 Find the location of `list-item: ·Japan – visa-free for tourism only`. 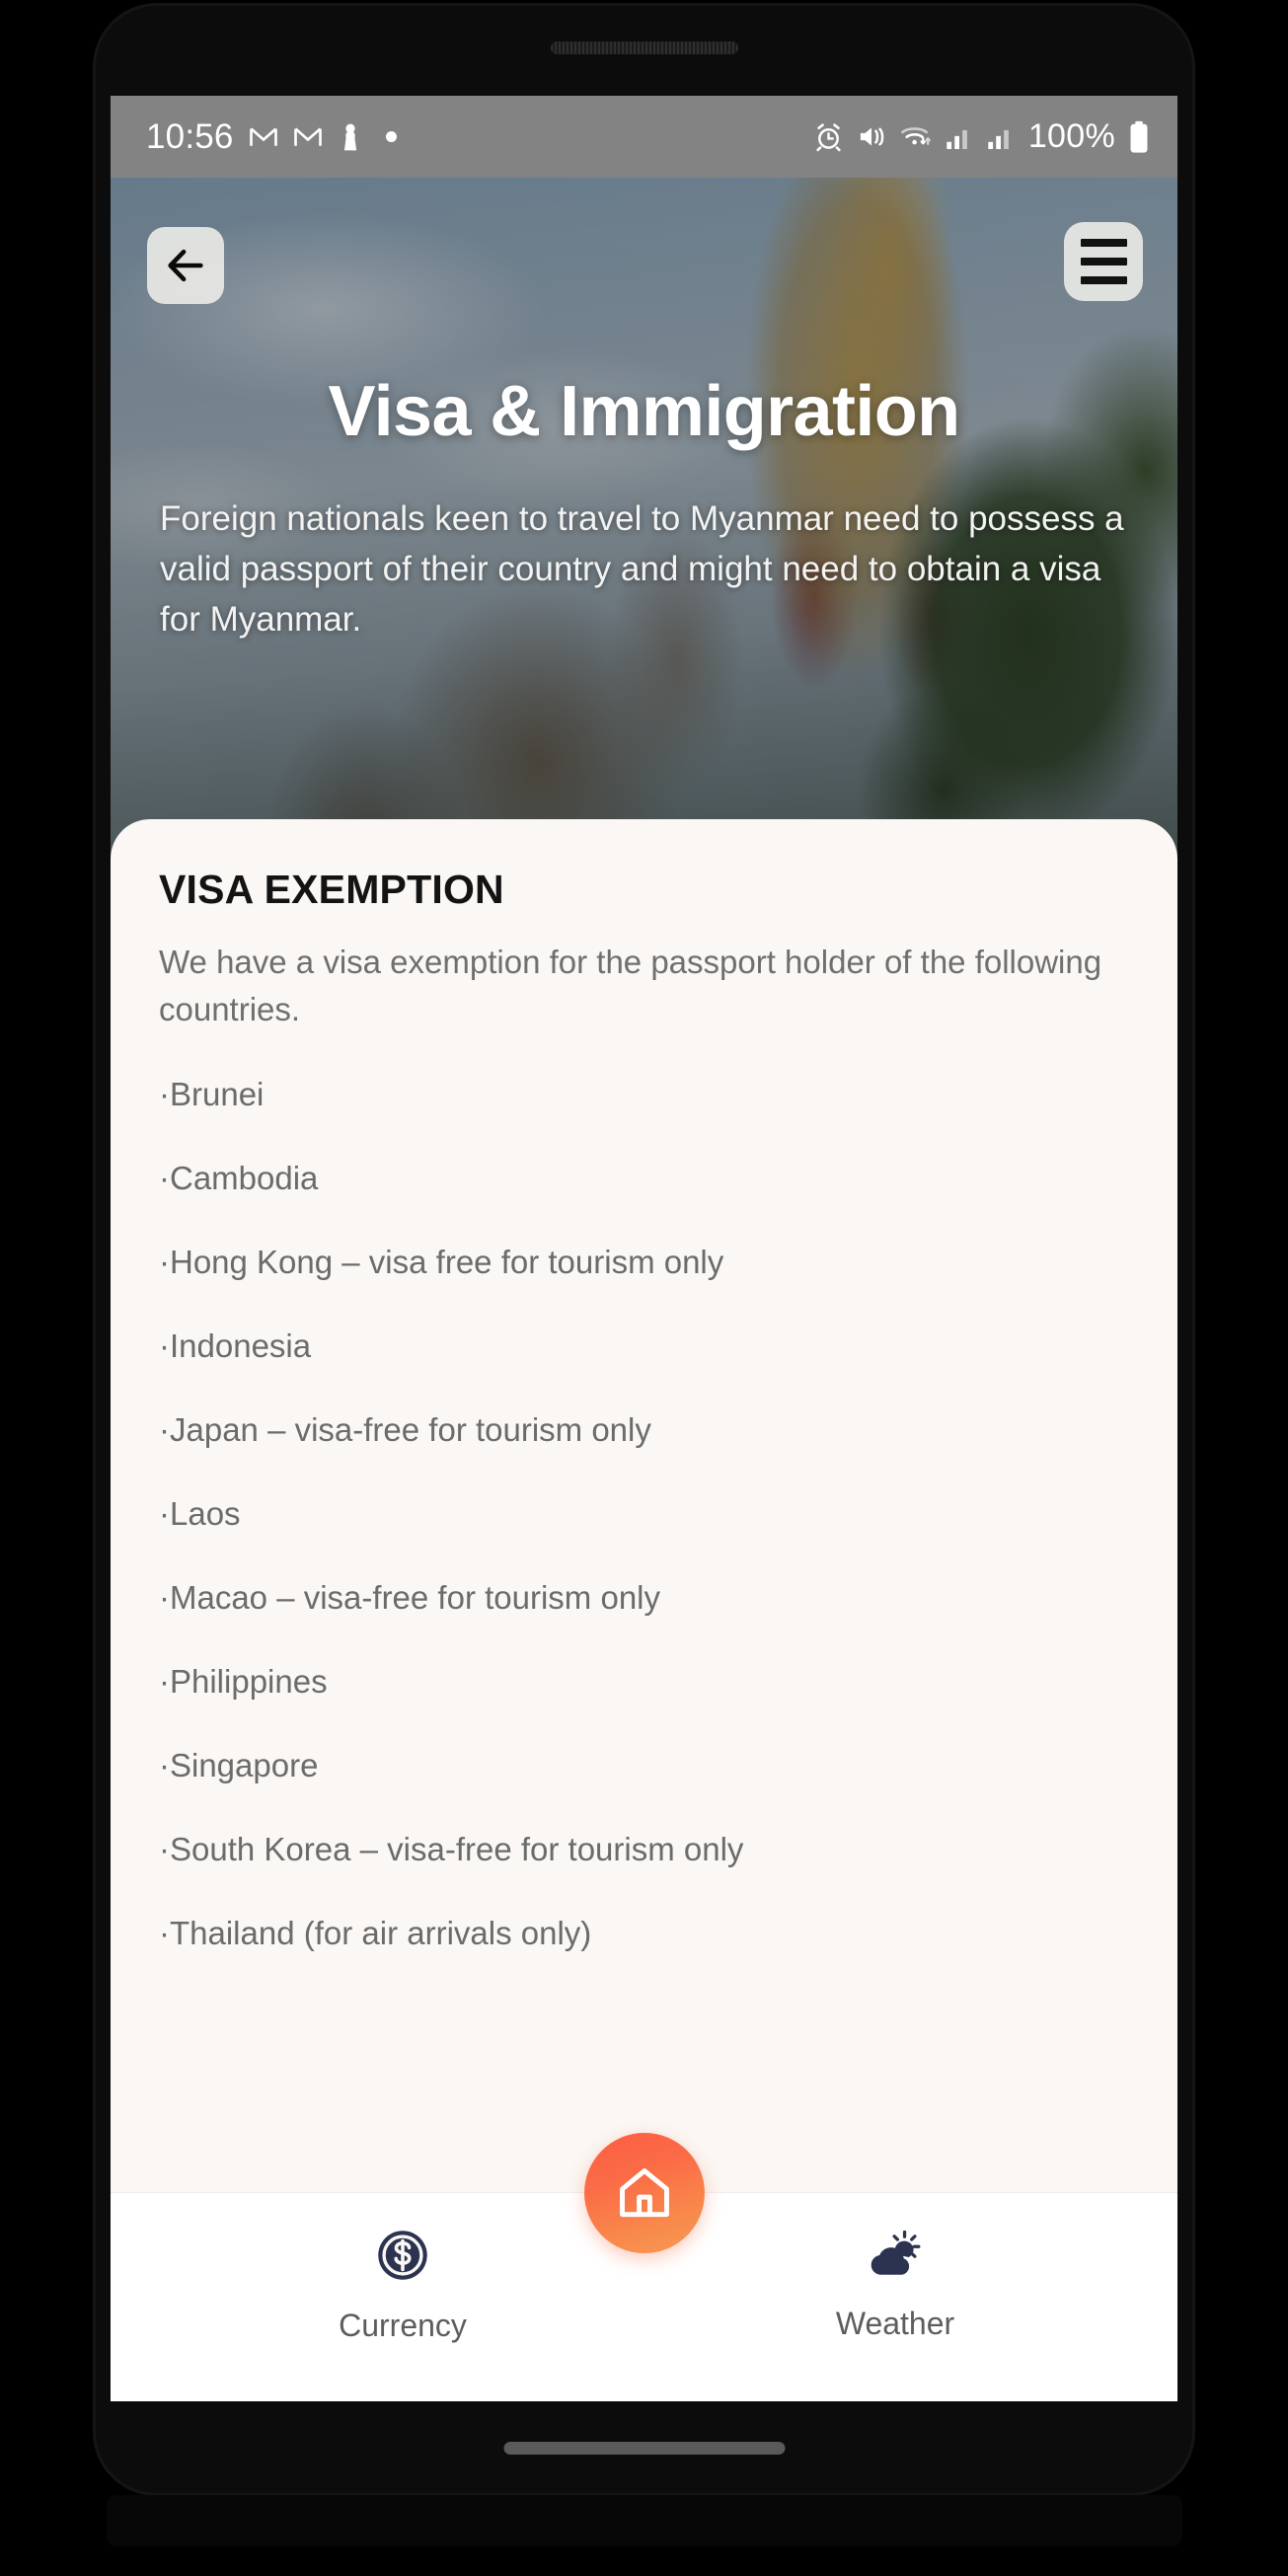

list-item: ·Japan – visa-free for tourism only is located at coordinates (405, 1429).